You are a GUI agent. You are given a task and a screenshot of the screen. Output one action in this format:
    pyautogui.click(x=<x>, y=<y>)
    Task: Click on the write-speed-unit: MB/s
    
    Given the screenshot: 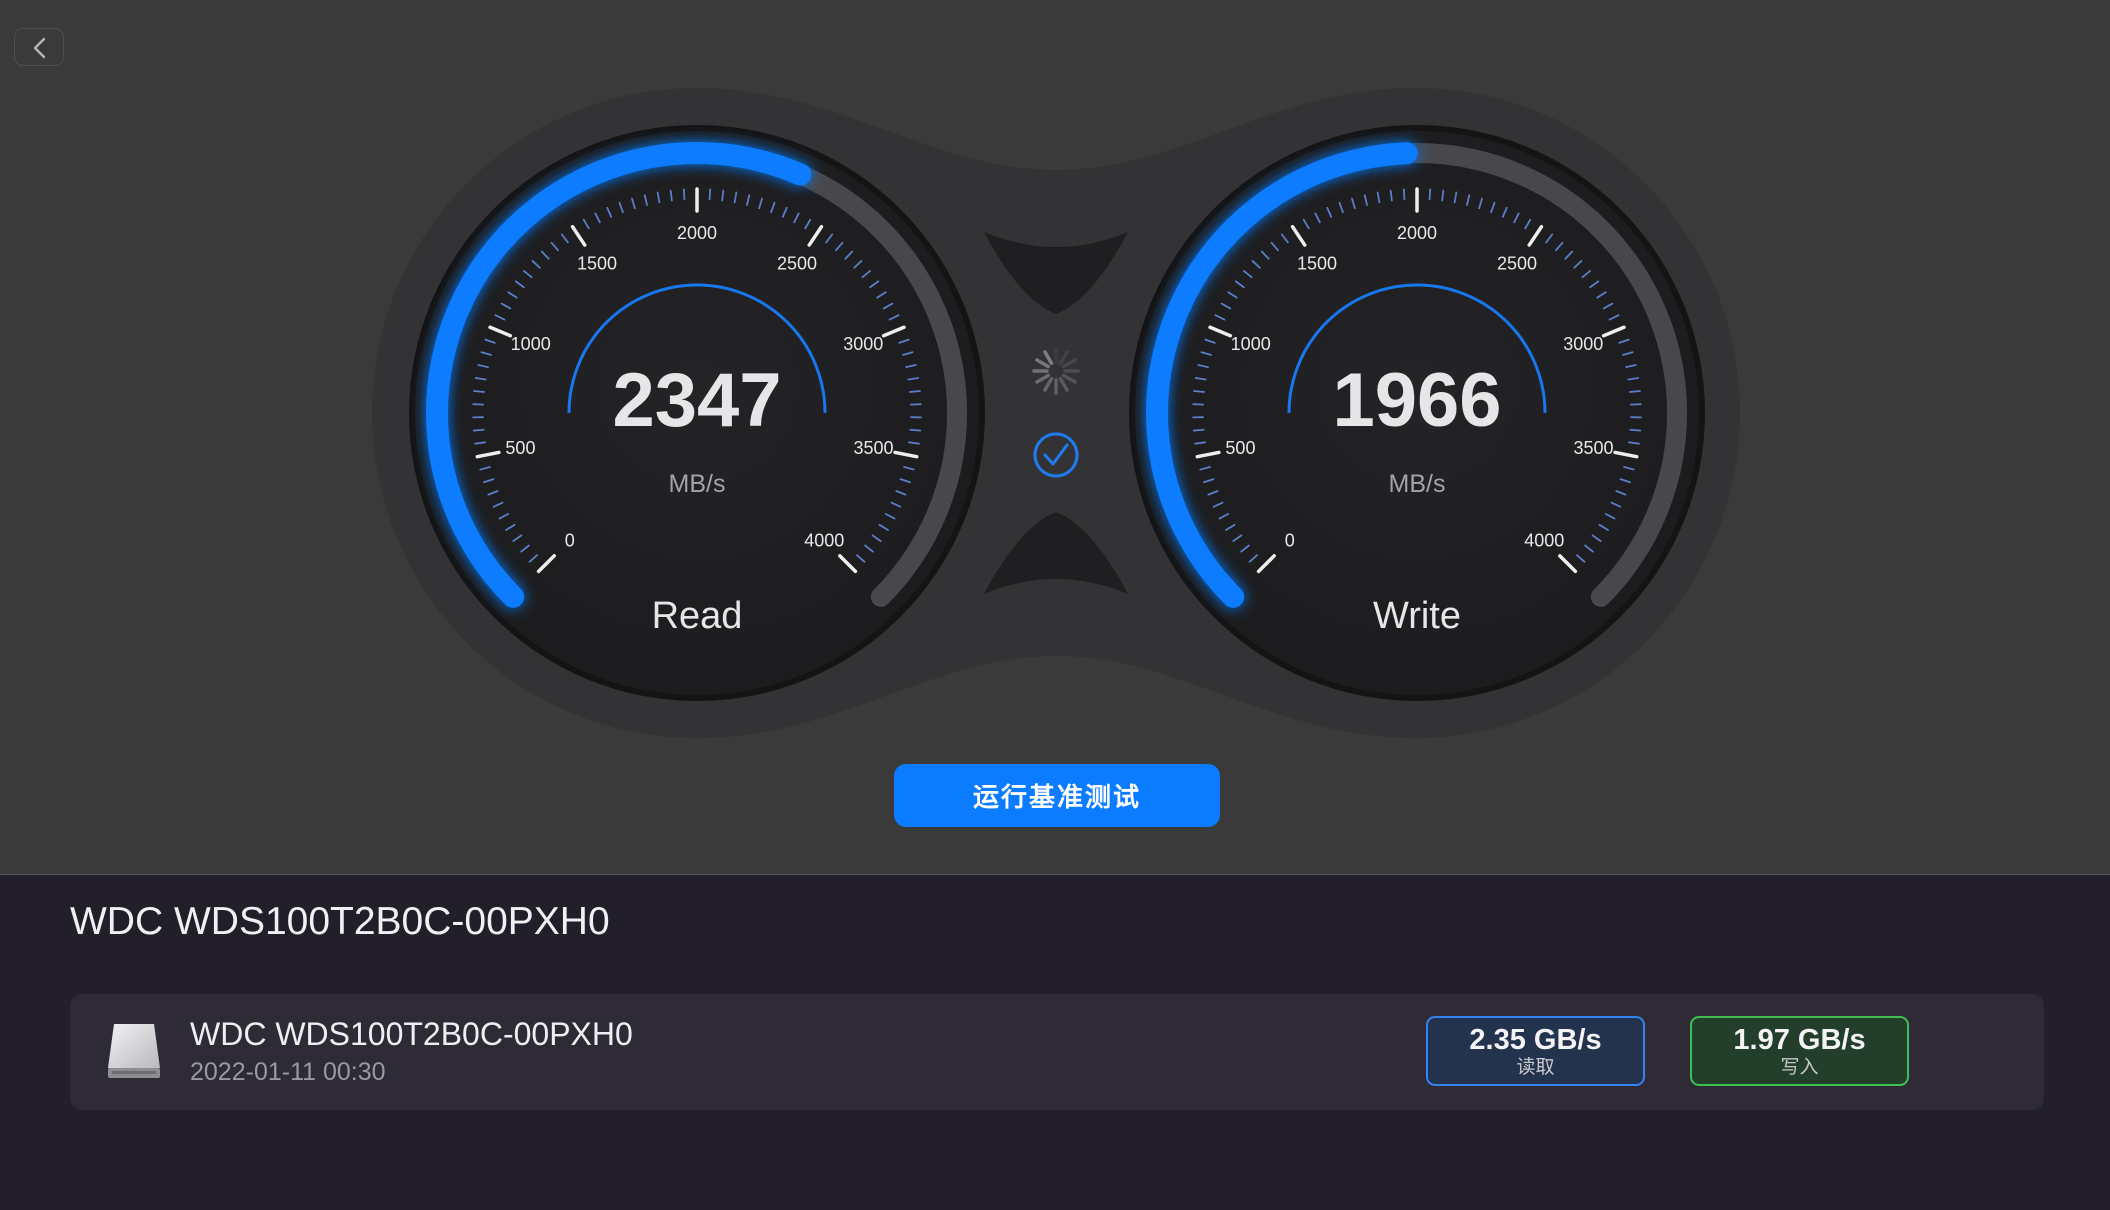 What is the action you would take?
    pyautogui.click(x=1417, y=484)
    